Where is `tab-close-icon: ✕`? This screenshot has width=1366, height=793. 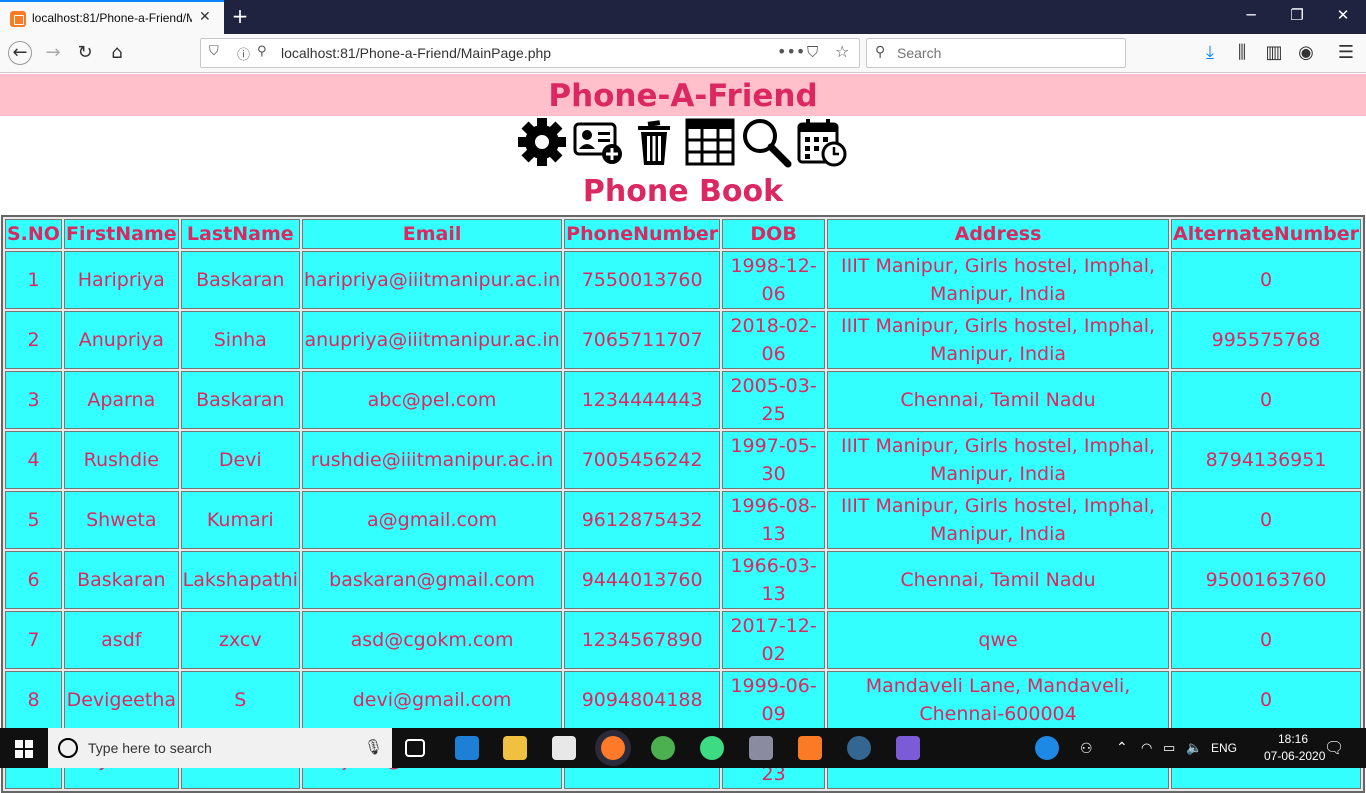 tab-close-icon: ✕ is located at coordinates (205, 17).